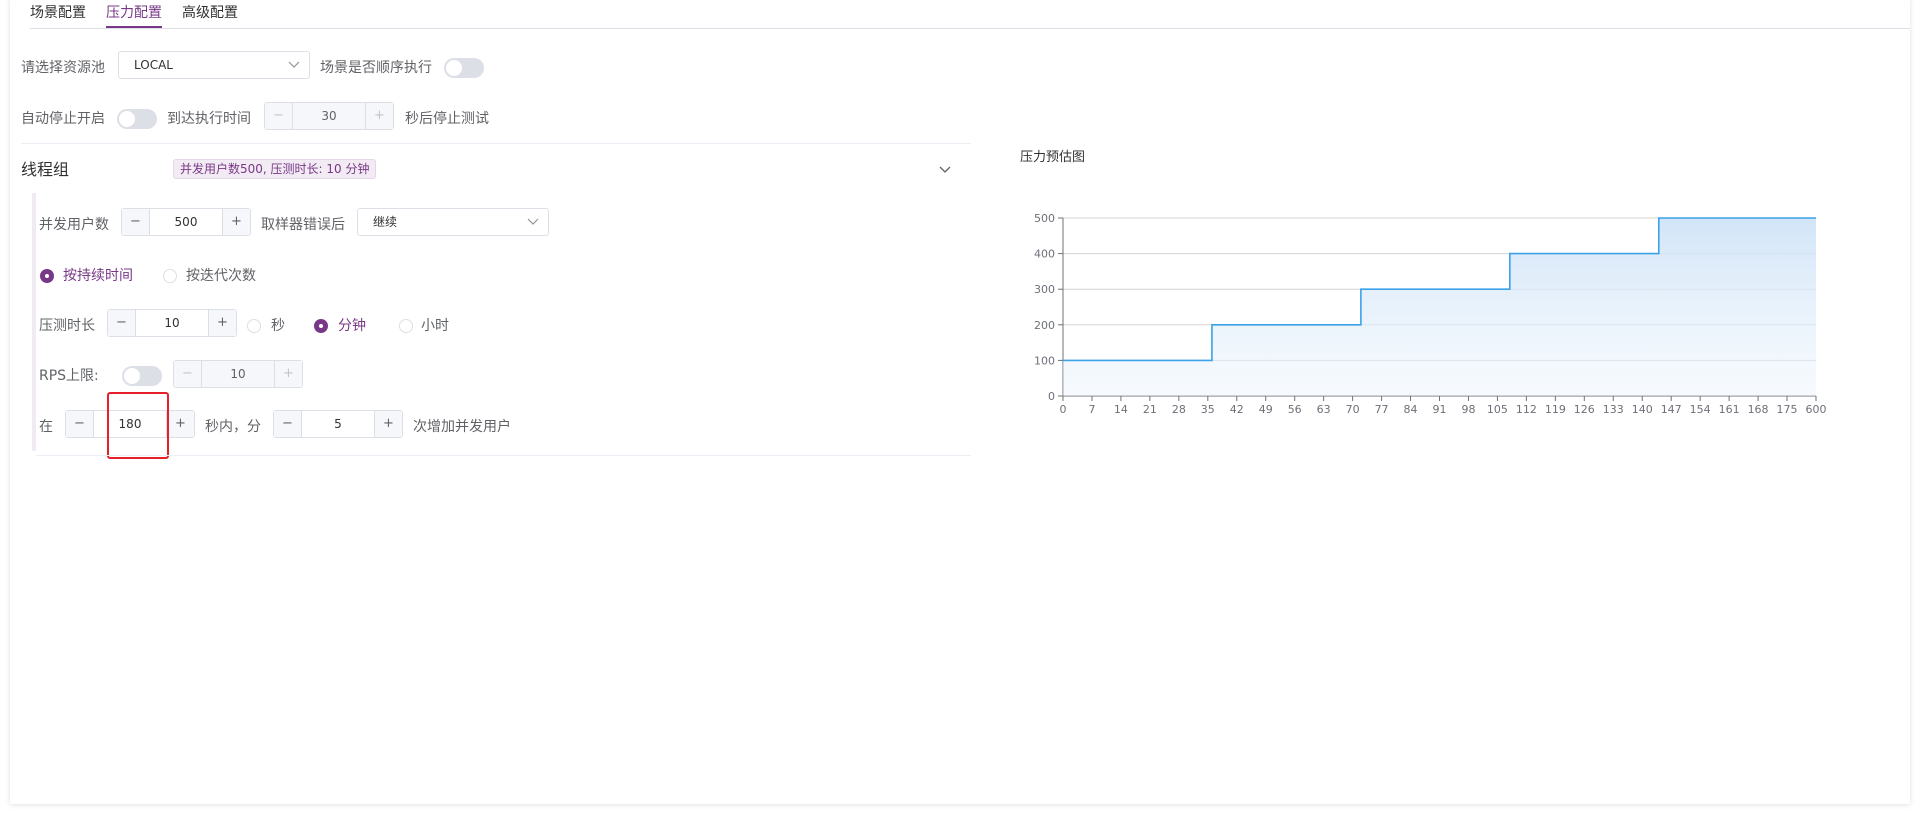 This screenshot has height=834, width=1920. Describe the element at coordinates (134, 27) in the screenshot. I see `active-tab-indicator` at that location.